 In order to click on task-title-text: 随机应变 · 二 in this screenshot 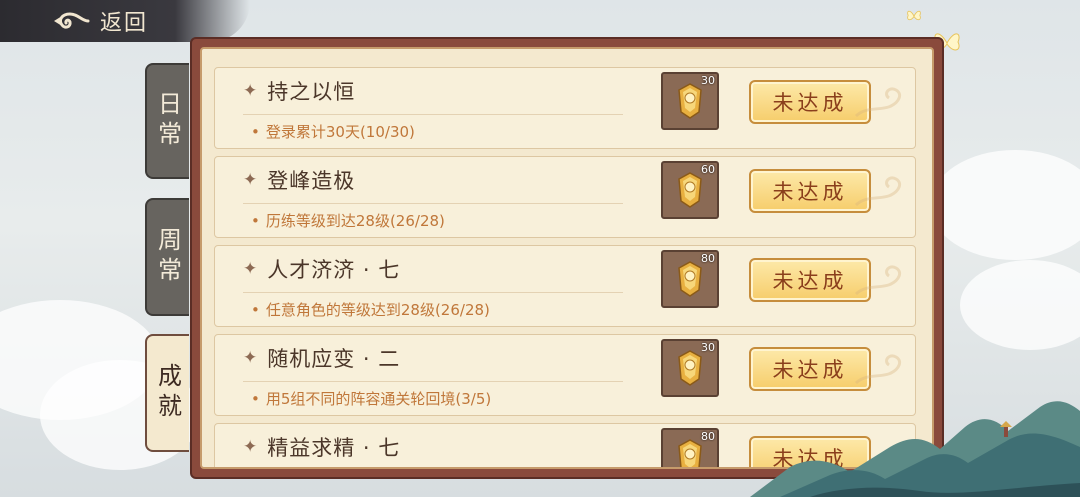, I will do `click(334, 359)`.